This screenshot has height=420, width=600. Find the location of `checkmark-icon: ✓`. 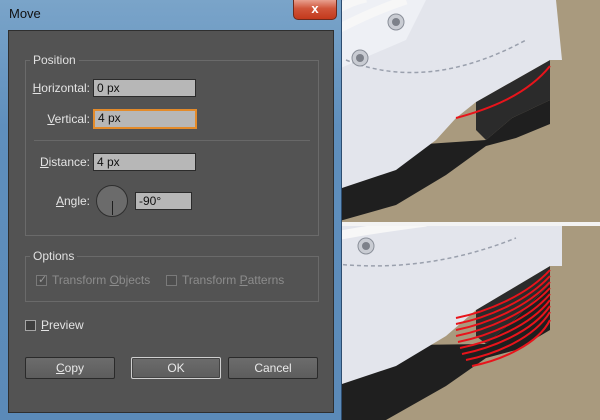

checkmark-icon: ✓ is located at coordinates (43, 280).